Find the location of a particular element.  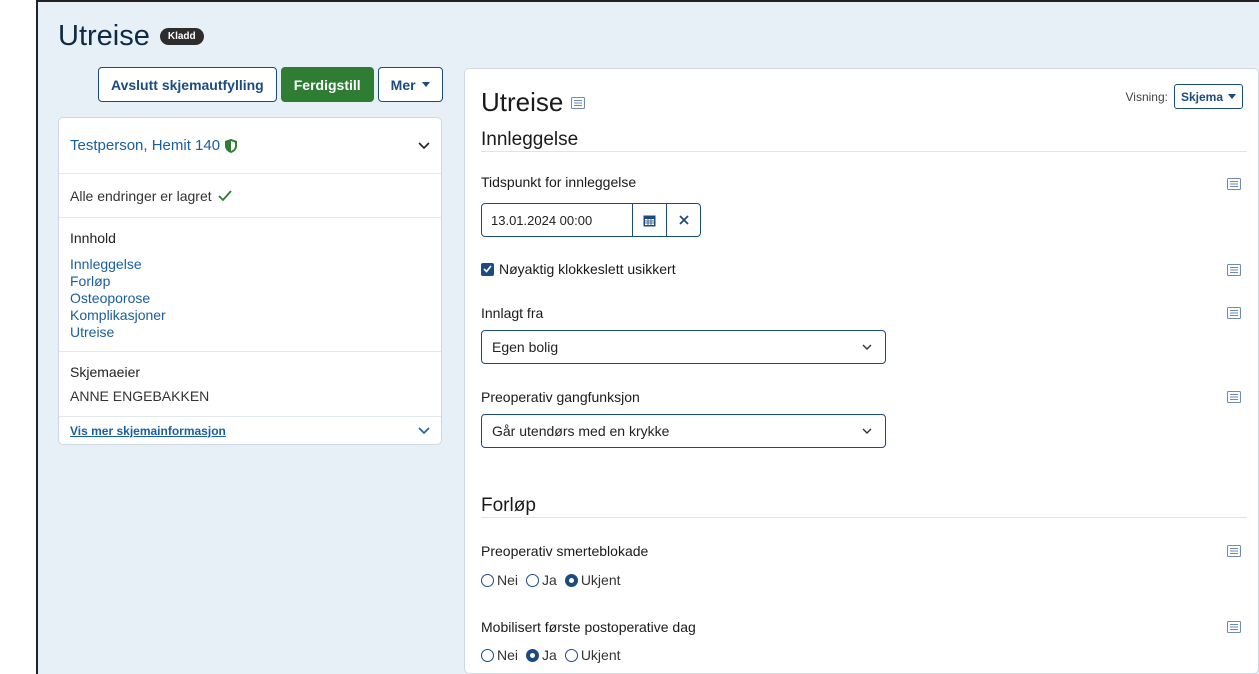

admitted-from-value: Egen bolig is located at coordinates (525, 347).